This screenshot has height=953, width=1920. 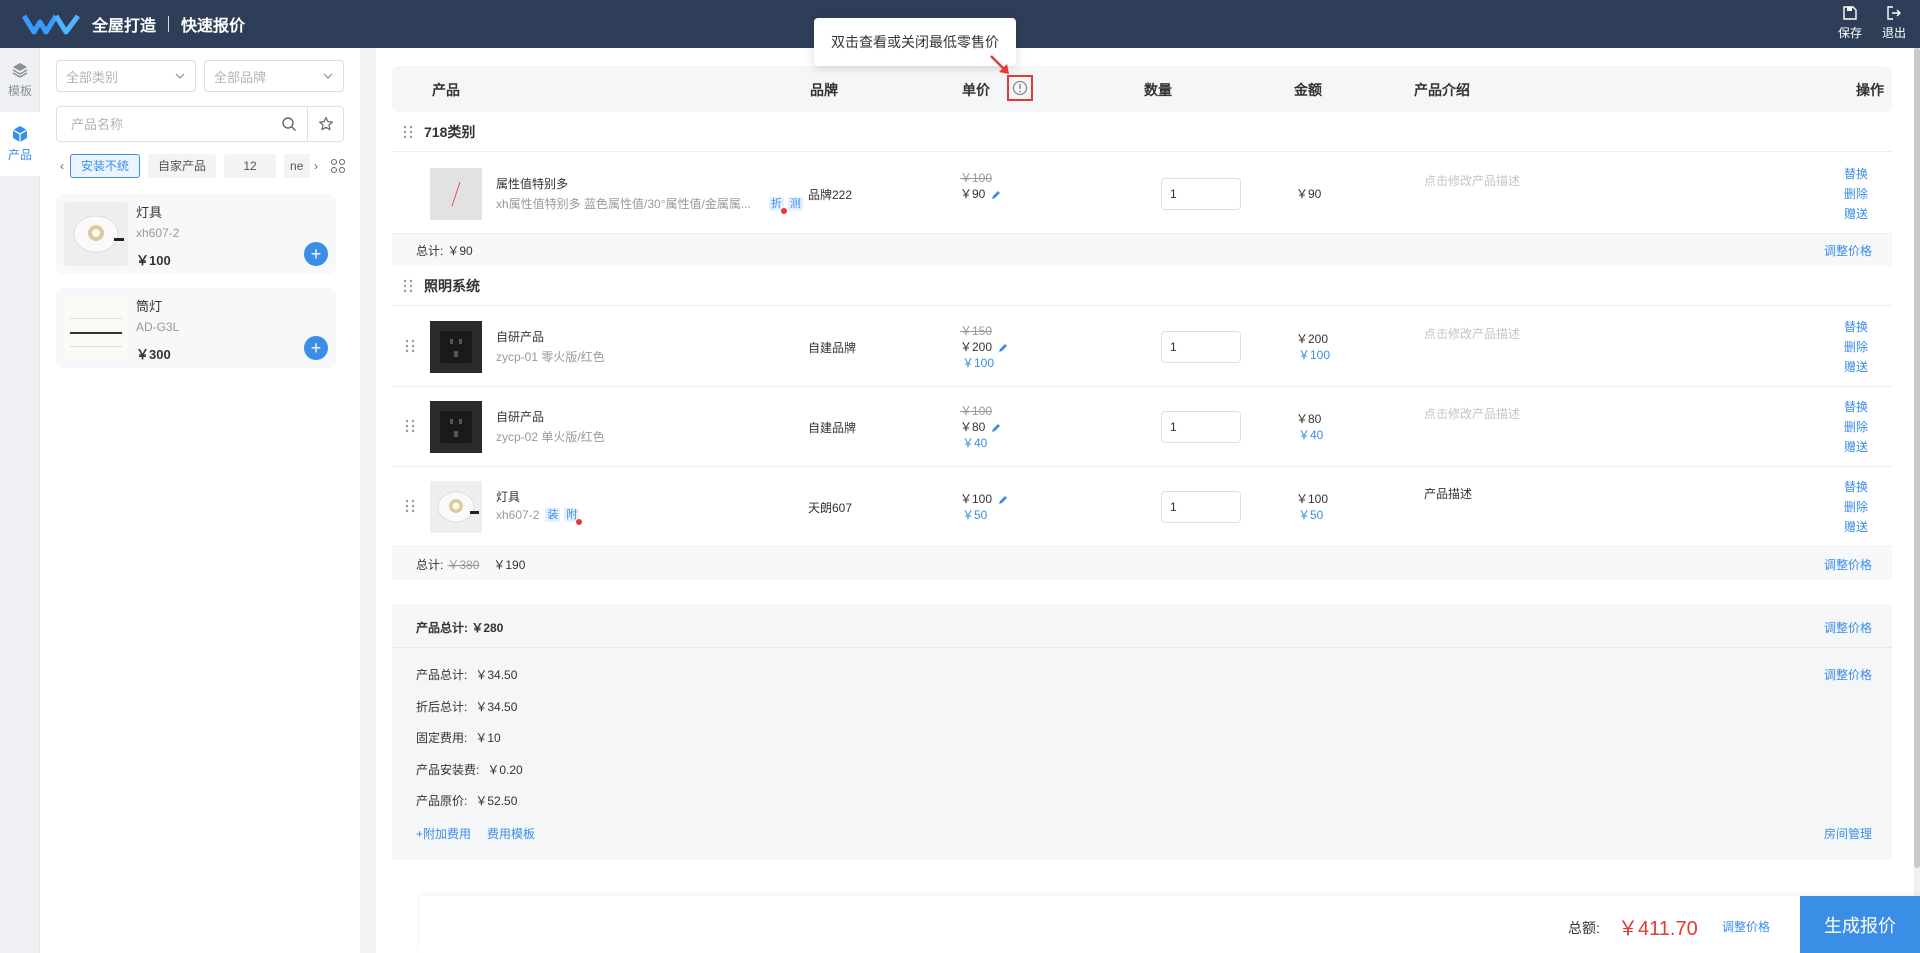 What do you see at coordinates (446, 90) in the screenshot?
I see `header-product: 产品` at bounding box center [446, 90].